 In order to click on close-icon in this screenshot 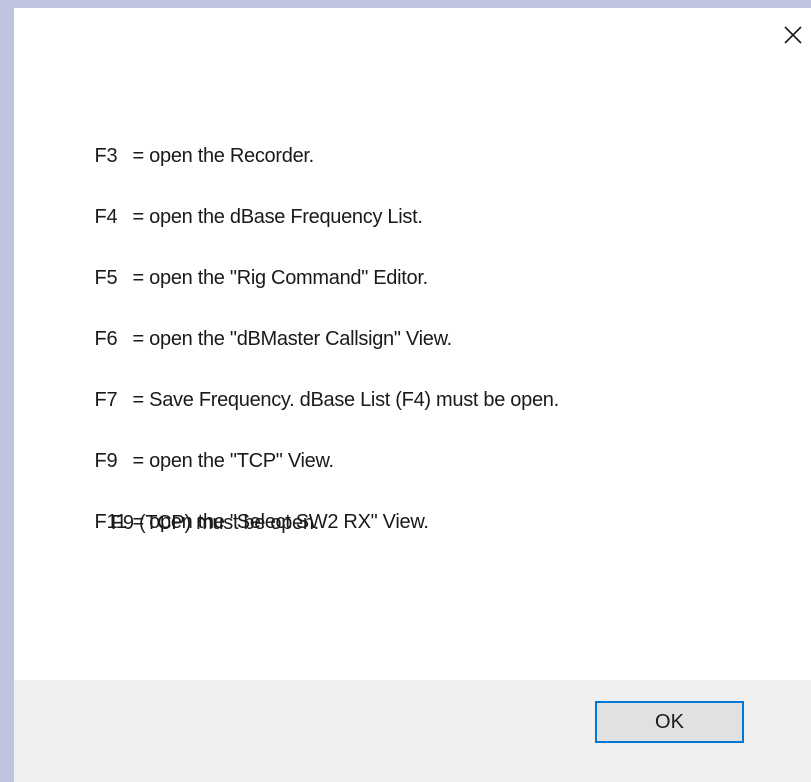, I will do `click(793, 35)`.